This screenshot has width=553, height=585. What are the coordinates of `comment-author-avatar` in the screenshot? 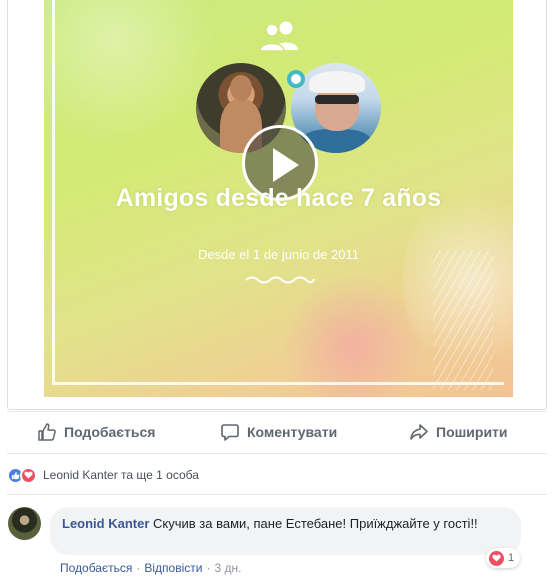 It's located at (24, 523).